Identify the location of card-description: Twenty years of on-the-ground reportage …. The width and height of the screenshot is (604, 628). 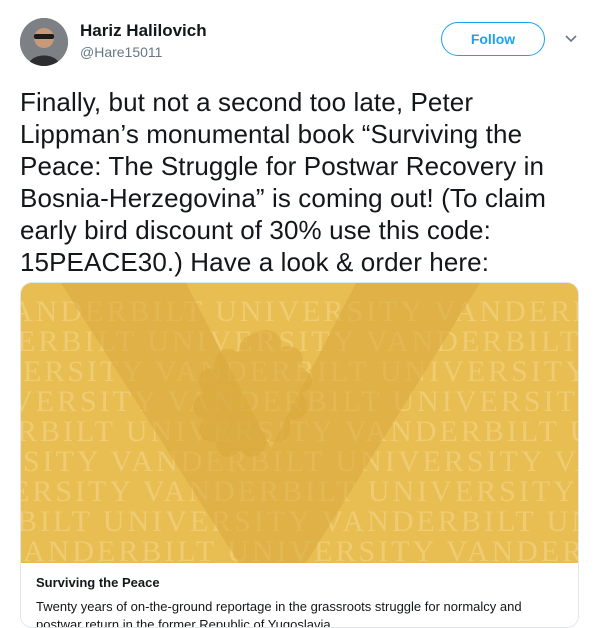
(279, 613).